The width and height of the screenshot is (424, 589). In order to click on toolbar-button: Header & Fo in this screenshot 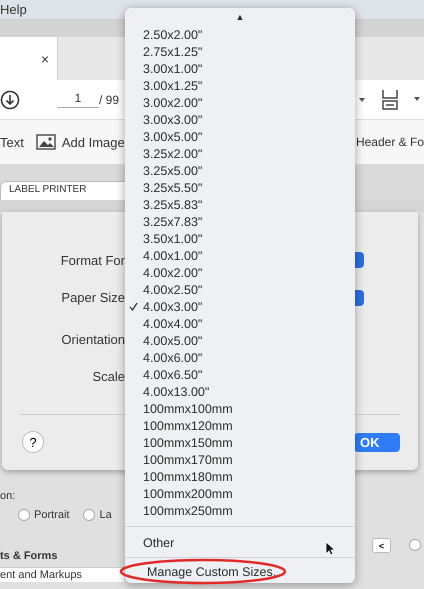, I will do `click(390, 142)`.